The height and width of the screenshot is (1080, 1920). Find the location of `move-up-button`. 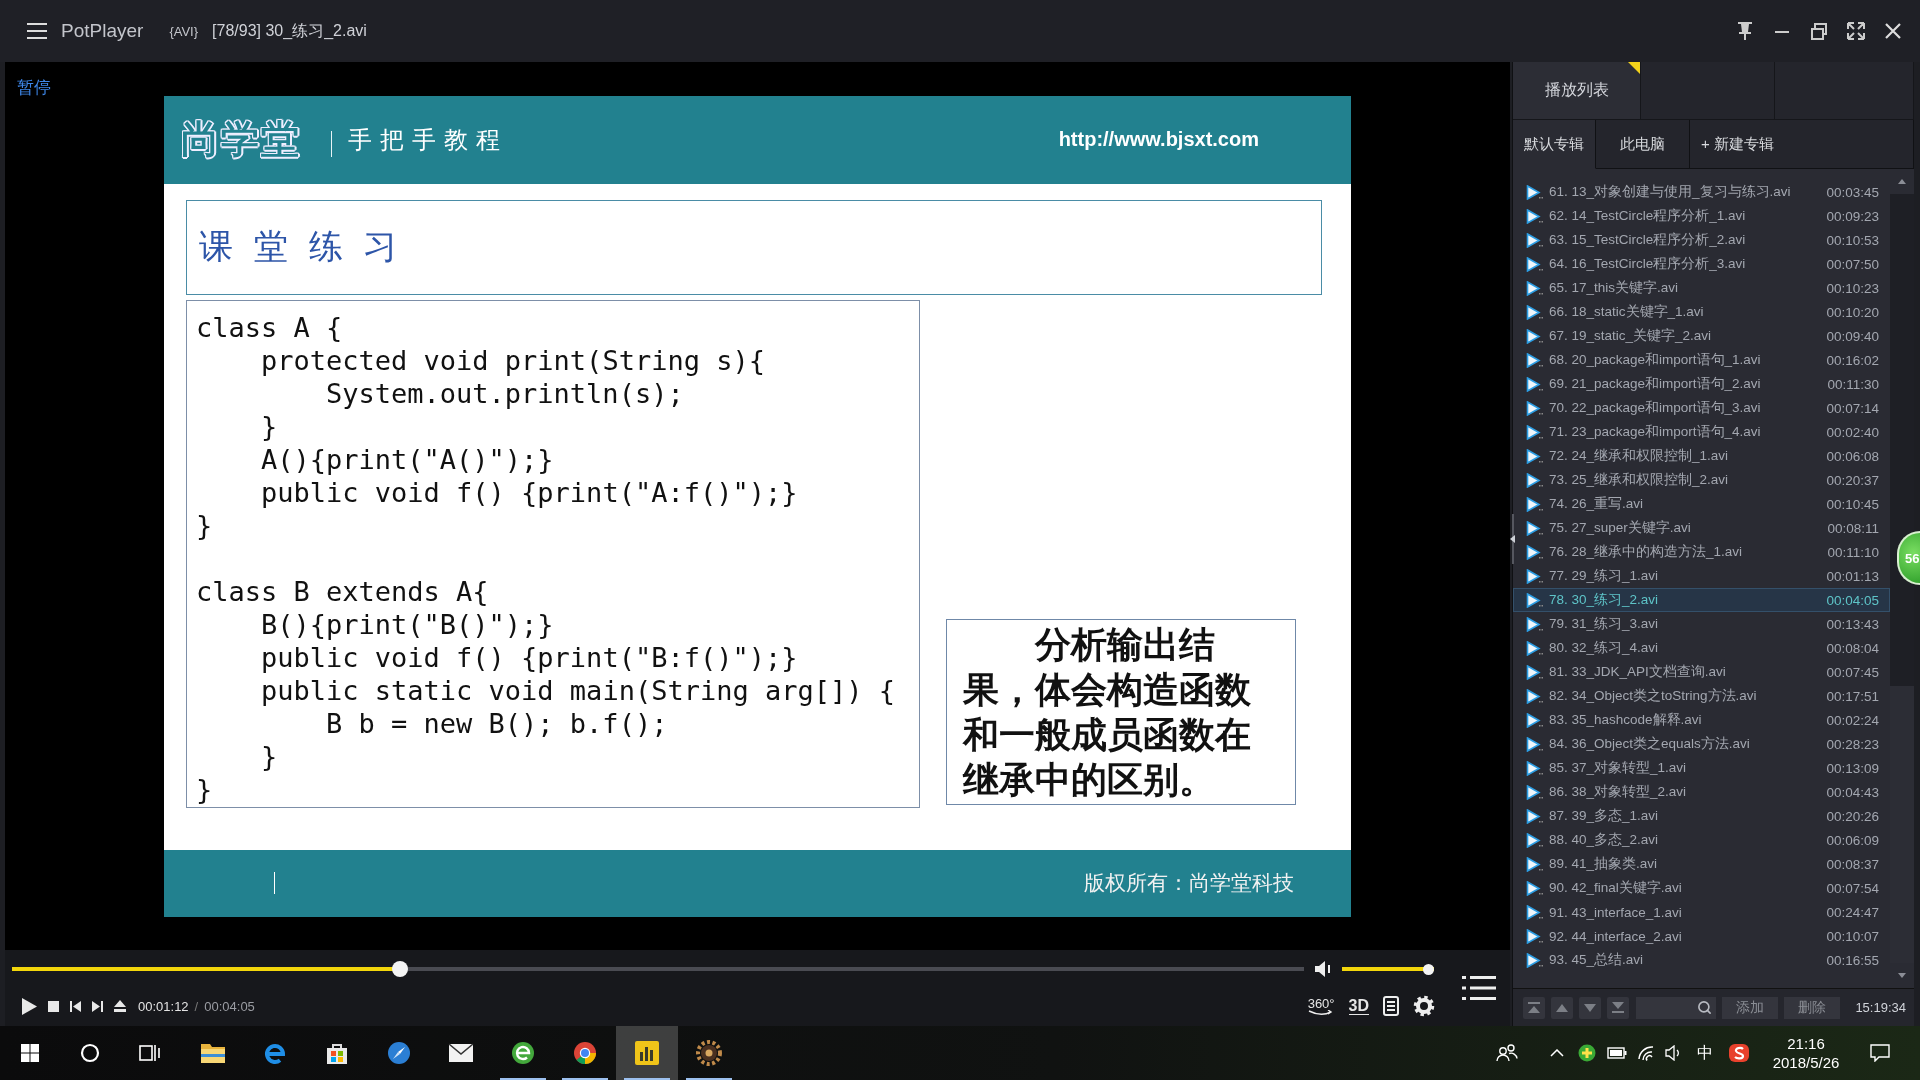

move-up-button is located at coordinates (1562, 1007).